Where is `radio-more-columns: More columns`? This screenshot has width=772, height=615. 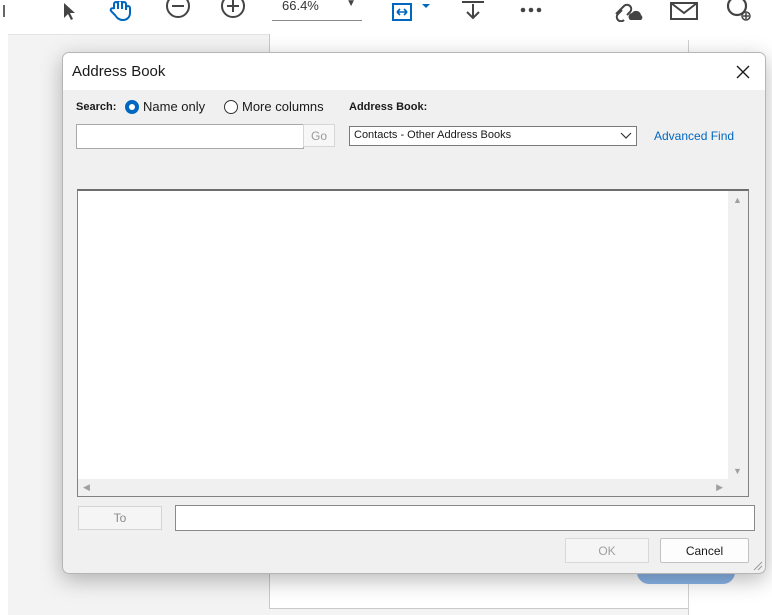
radio-more-columns: More columns is located at coordinates (274, 106).